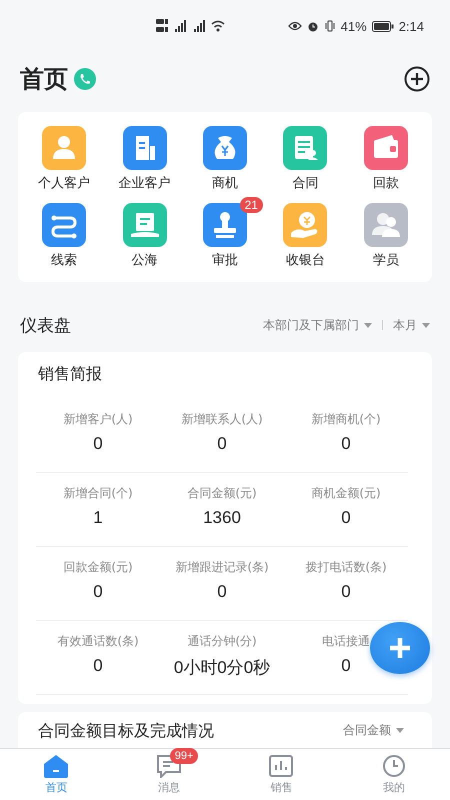  What do you see at coordinates (45, 325) in the screenshot?
I see `section-title: 仪表盘` at bounding box center [45, 325].